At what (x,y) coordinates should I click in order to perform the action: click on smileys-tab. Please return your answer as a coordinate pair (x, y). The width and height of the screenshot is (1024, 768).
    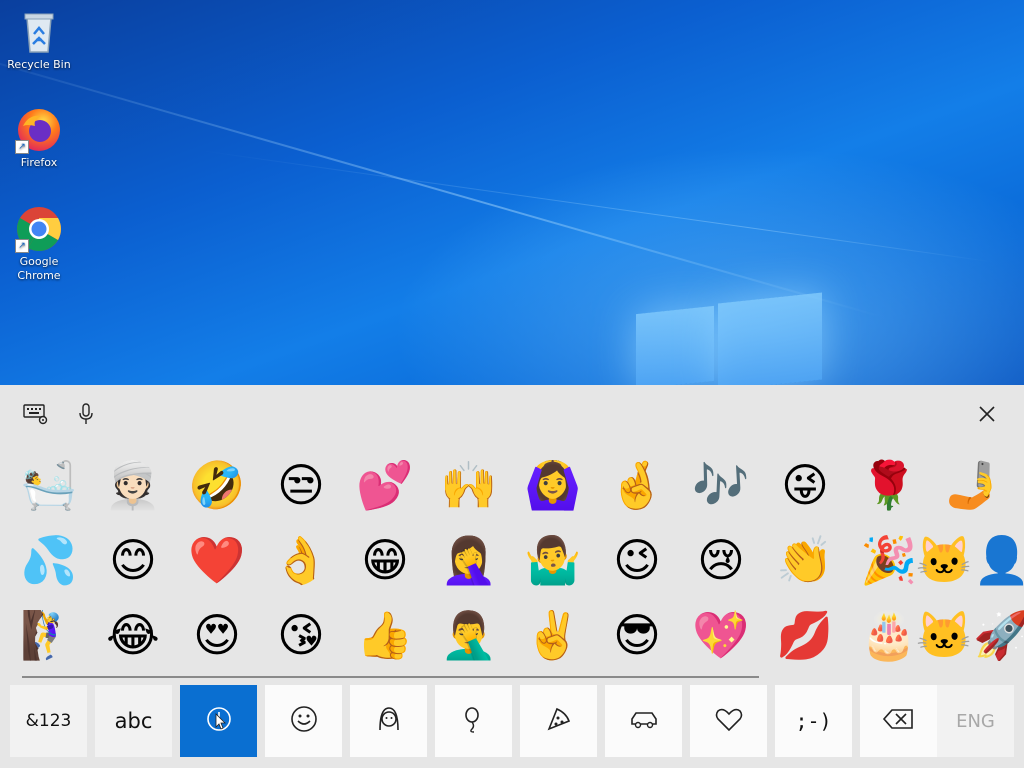
    Looking at the image, I should click on (303, 721).